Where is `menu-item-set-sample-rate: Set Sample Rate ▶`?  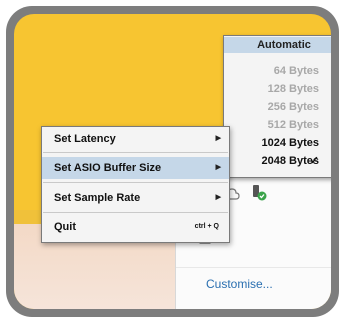 menu-item-set-sample-rate: Set Sample Rate ▶ is located at coordinates (135, 198).